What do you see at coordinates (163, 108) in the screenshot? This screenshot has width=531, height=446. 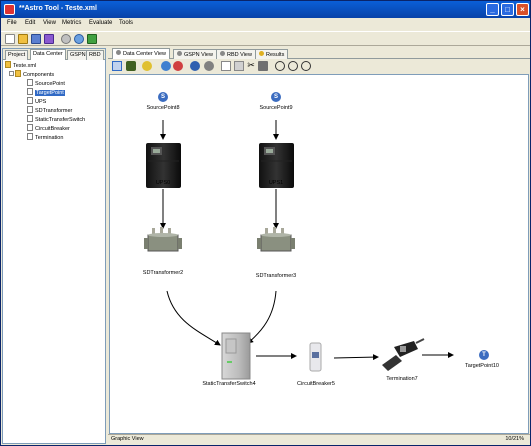 I see `label-sourcepoint8: SourcePoint8` at bounding box center [163, 108].